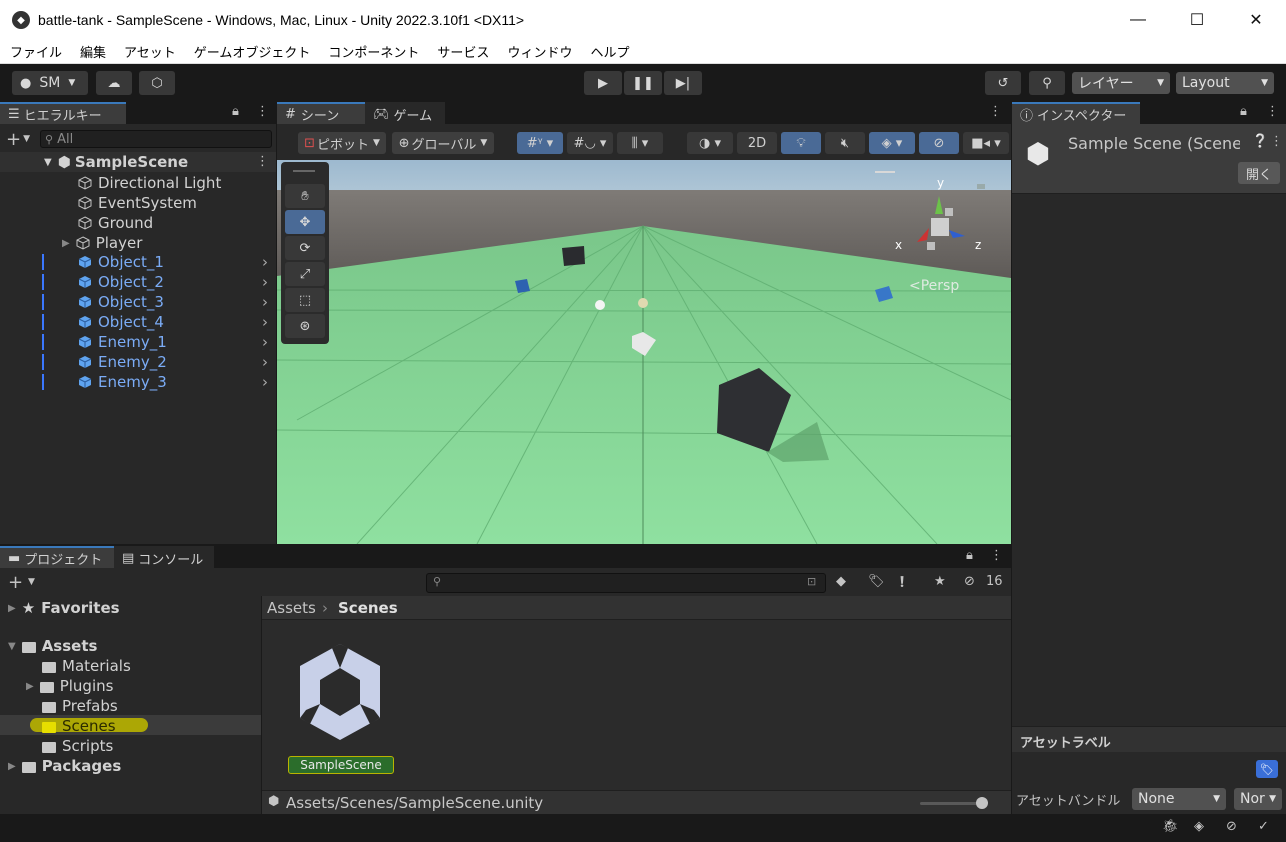  What do you see at coordinates (1076, 113) in the screenshot?
I see `tab-inspector: ⓘ インスペクター` at bounding box center [1076, 113].